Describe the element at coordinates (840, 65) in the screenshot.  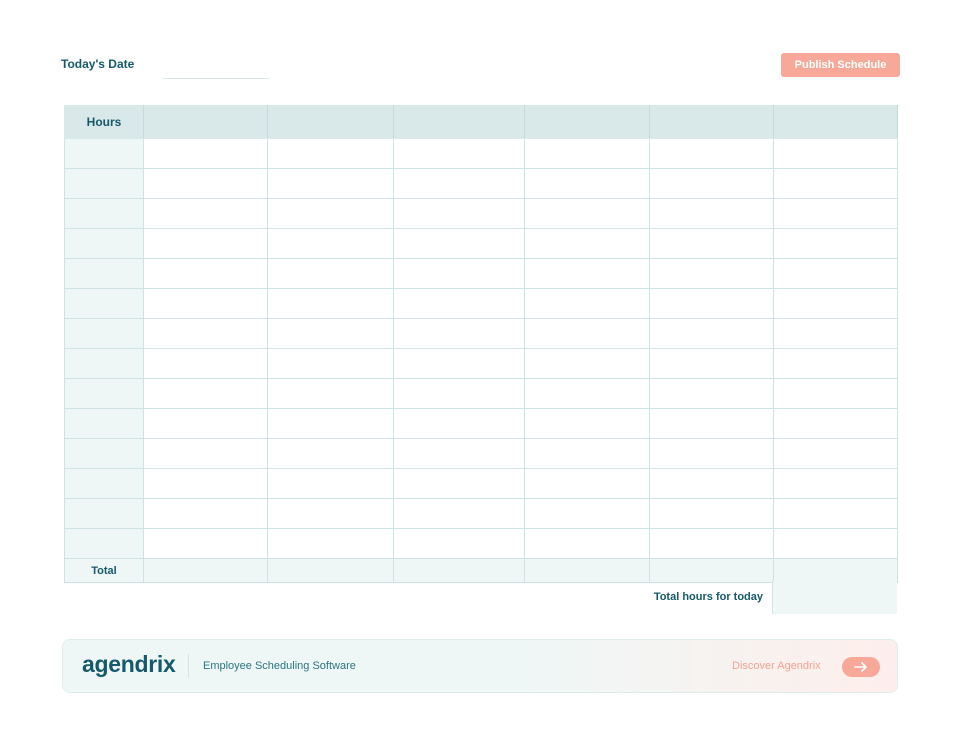
I see `publish-schedule-button: Publish Schedule` at that location.